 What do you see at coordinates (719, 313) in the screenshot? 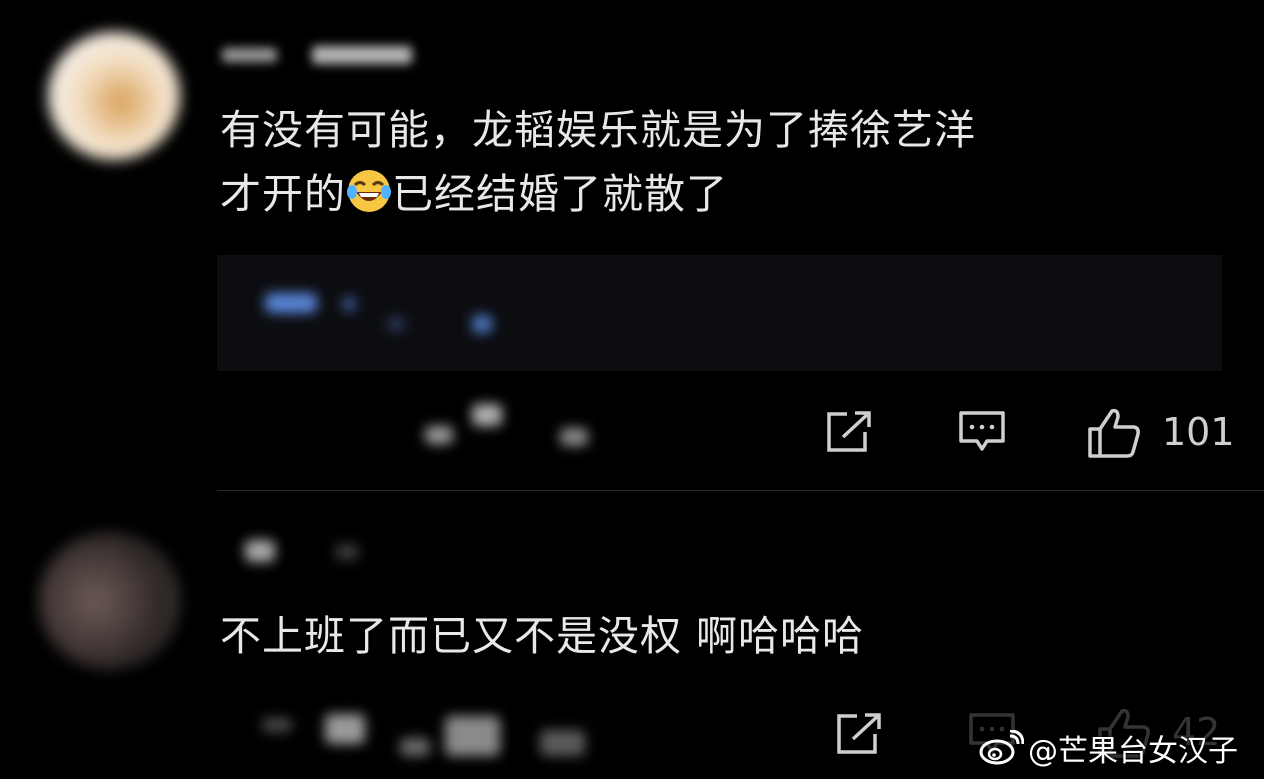
I see `sub-reply-box` at bounding box center [719, 313].